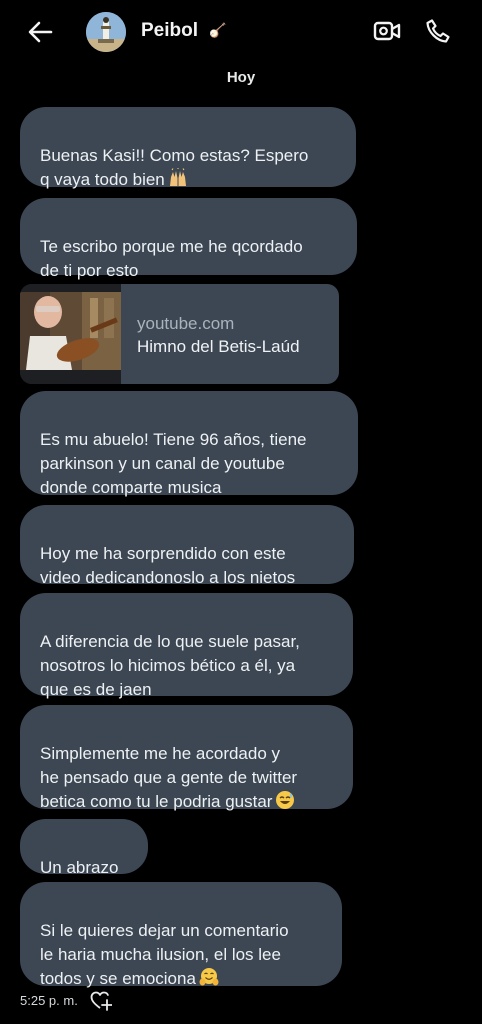 Image resolution: width=482 pixels, height=1024 pixels. I want to click on phone-icon, so click(438, 31).